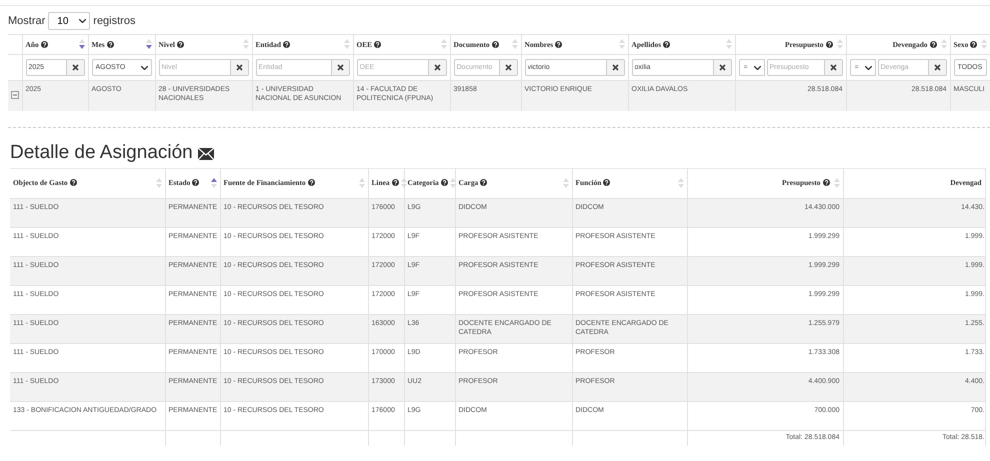 The image size is (990, 461). Describe the element at coordinates (27, 21) in the screenshot. I see `label: Mostrar` at that location.